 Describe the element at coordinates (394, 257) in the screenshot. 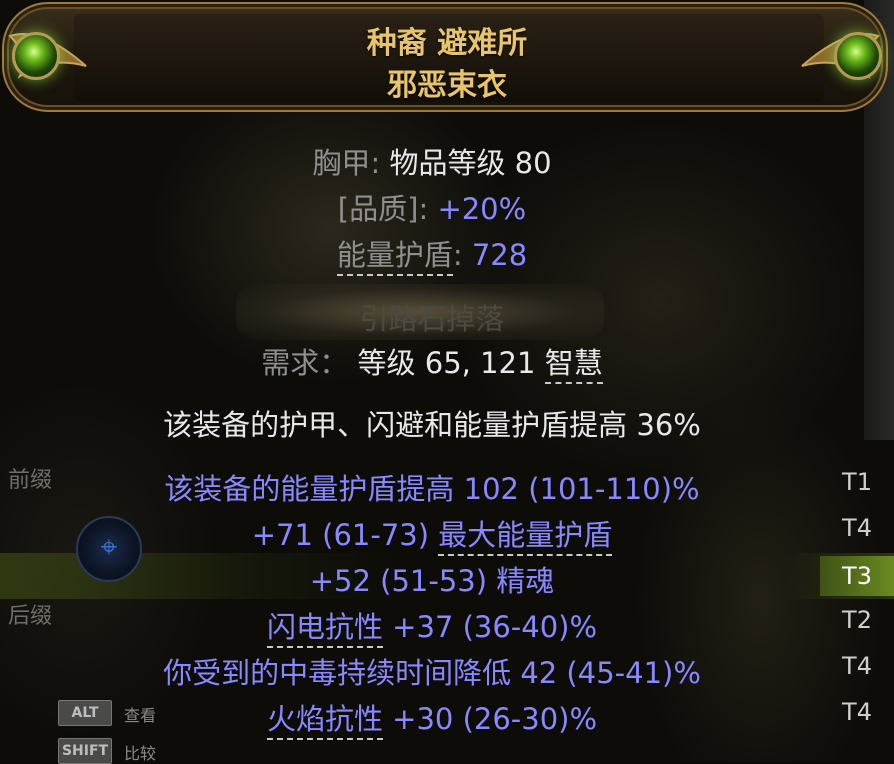

I see `energy-shield-label: 能量护盾` at that location.